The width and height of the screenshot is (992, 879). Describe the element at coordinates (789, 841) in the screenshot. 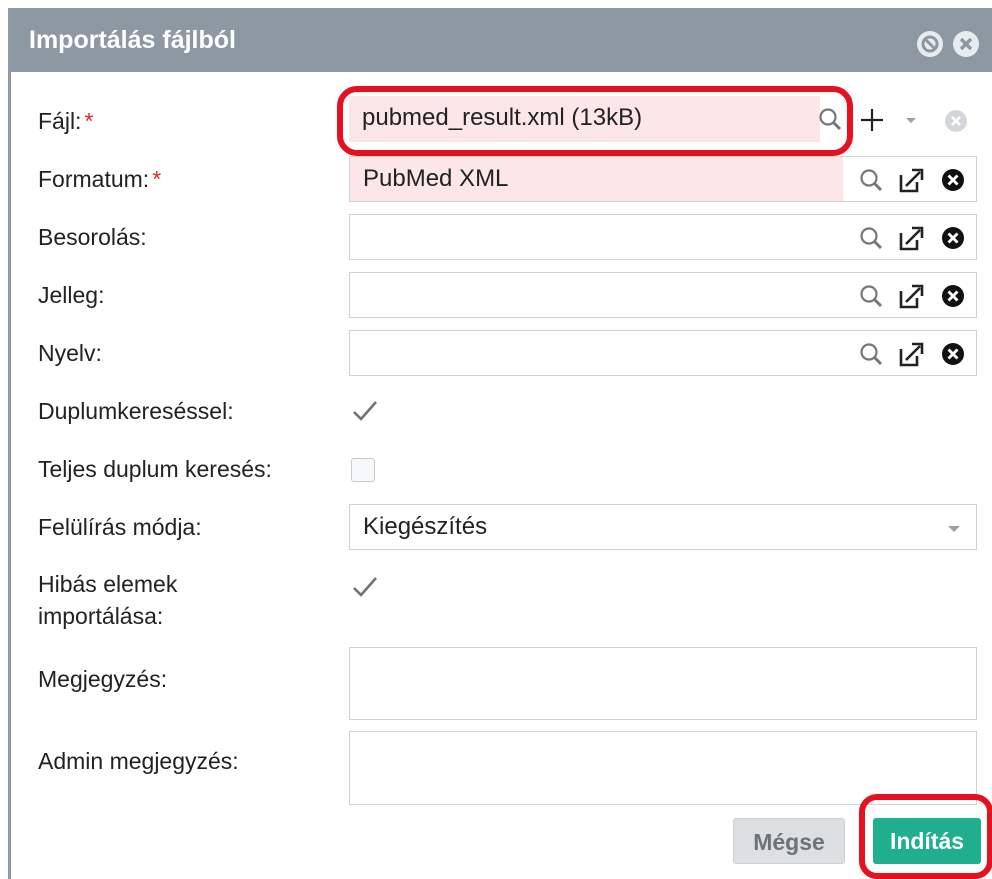

I see `cancel-button: Mégse` at that location.